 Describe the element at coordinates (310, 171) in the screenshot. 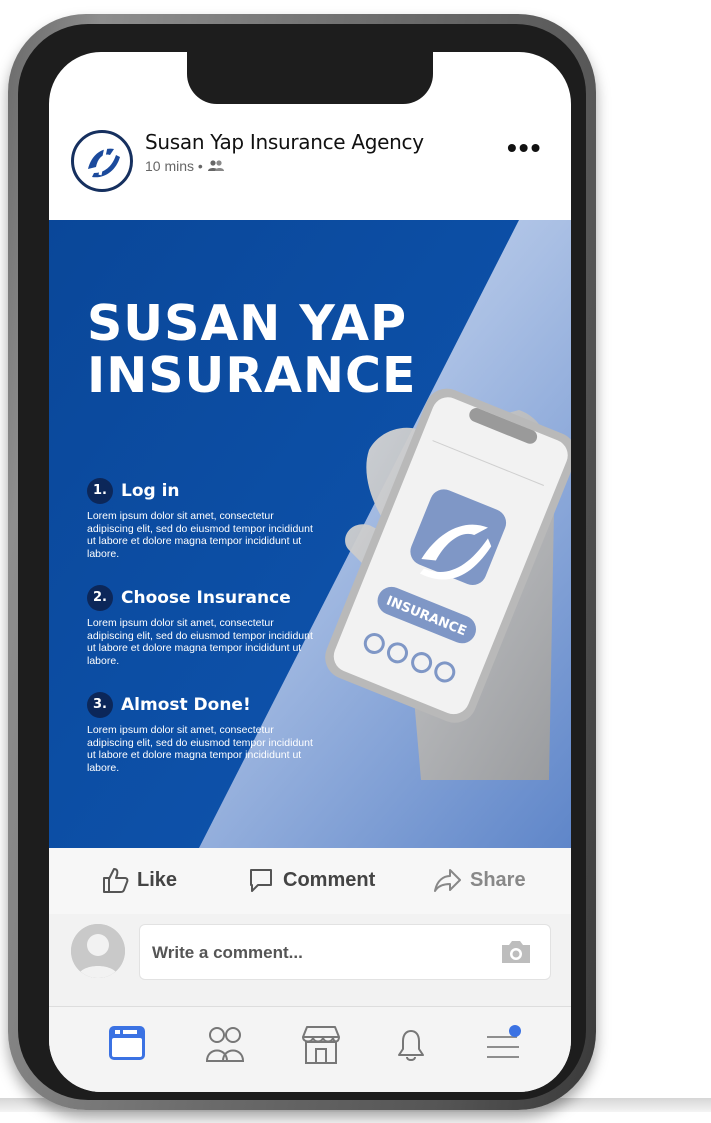

I see `post-header: Susan Yap Insurance Agency 10 mins • •••` at that location.